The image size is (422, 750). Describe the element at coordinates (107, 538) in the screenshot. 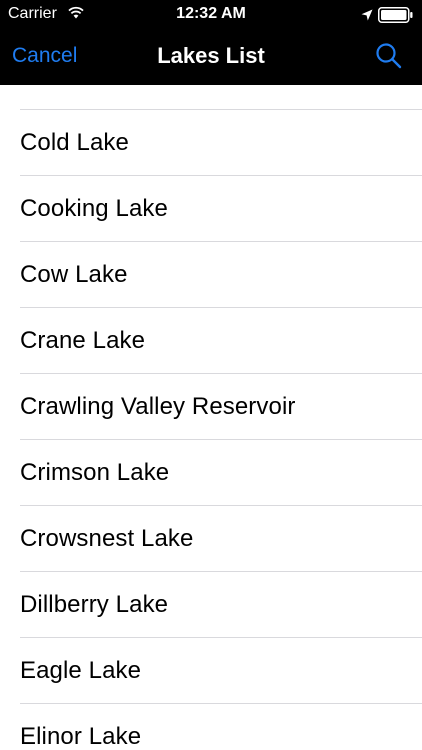

I see `list-item-label: Crowsnest Lake` at that location.